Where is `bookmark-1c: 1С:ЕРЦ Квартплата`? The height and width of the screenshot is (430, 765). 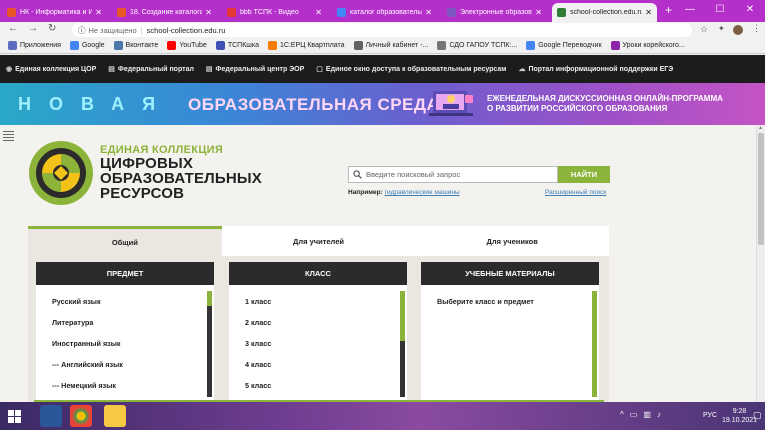 bookmark-1c: 1С:ЕРЦ Квартплата is located at coordinates (306, 45).